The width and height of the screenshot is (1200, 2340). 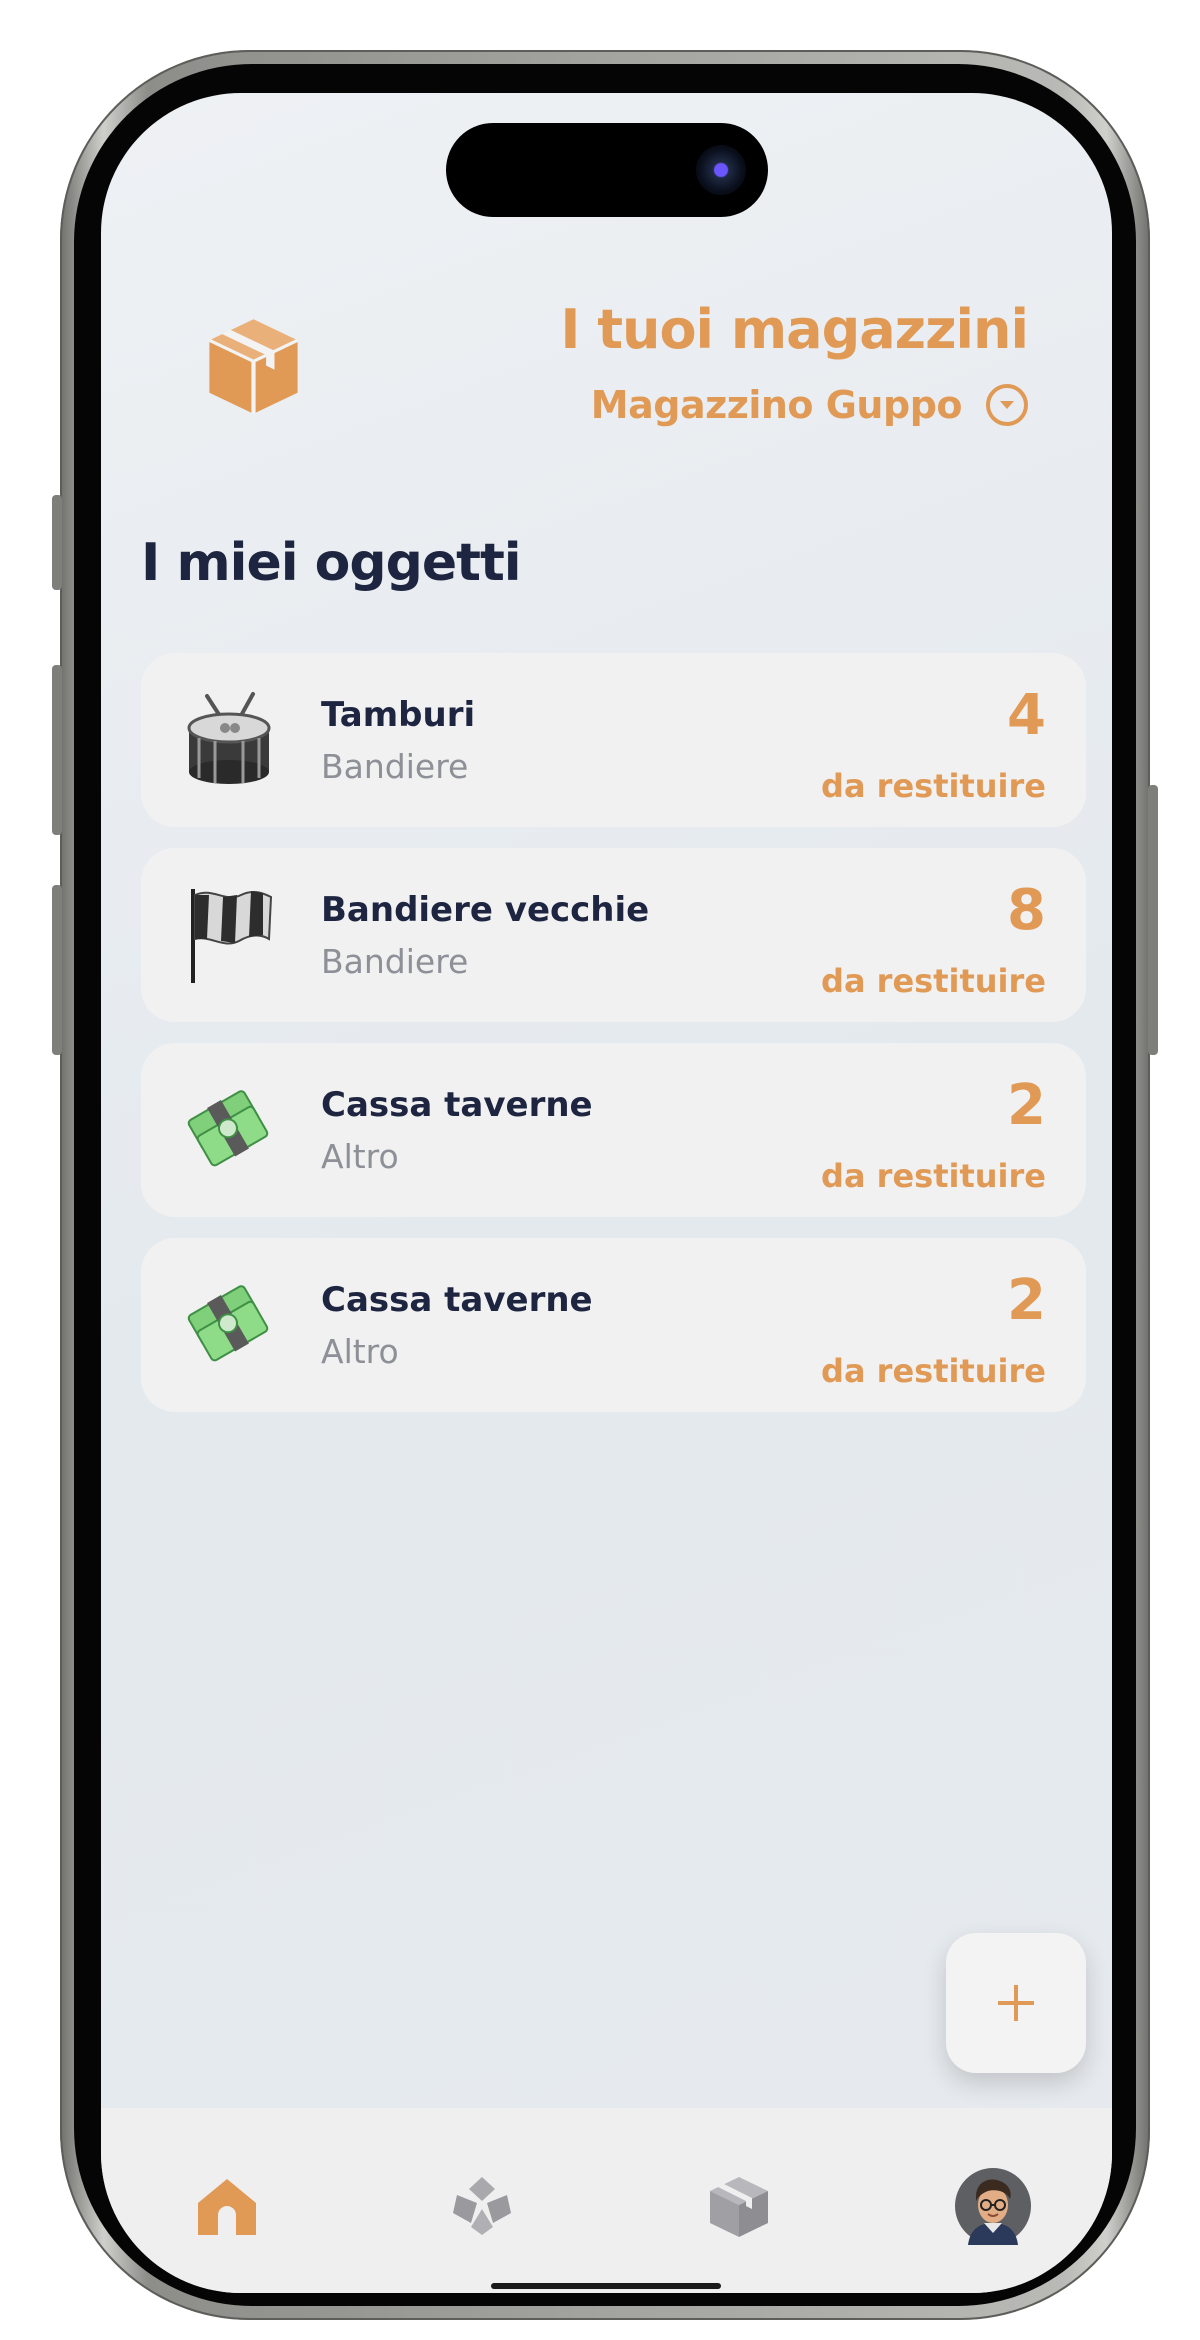 What do you see at coordinates (1026, 715) in the screenshot?
I see `item-count: 4` at bounding box center [1026, 715].